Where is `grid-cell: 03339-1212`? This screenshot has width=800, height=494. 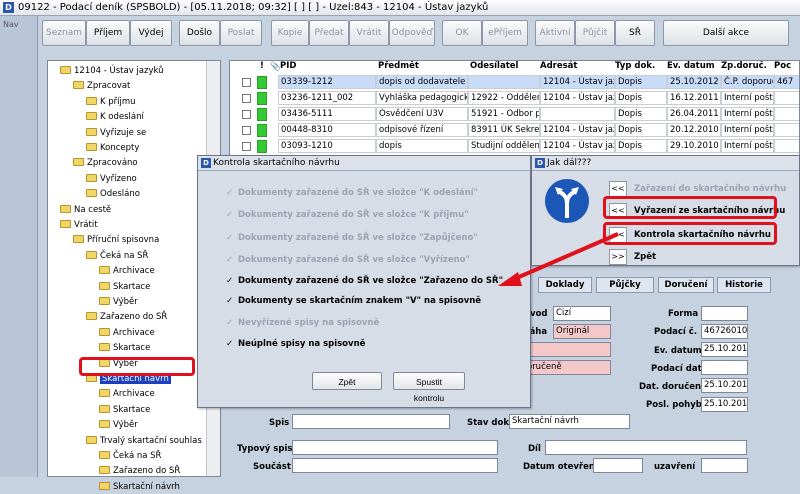
grid-cell: 03339-1212 is located at coordinates (327, 82).